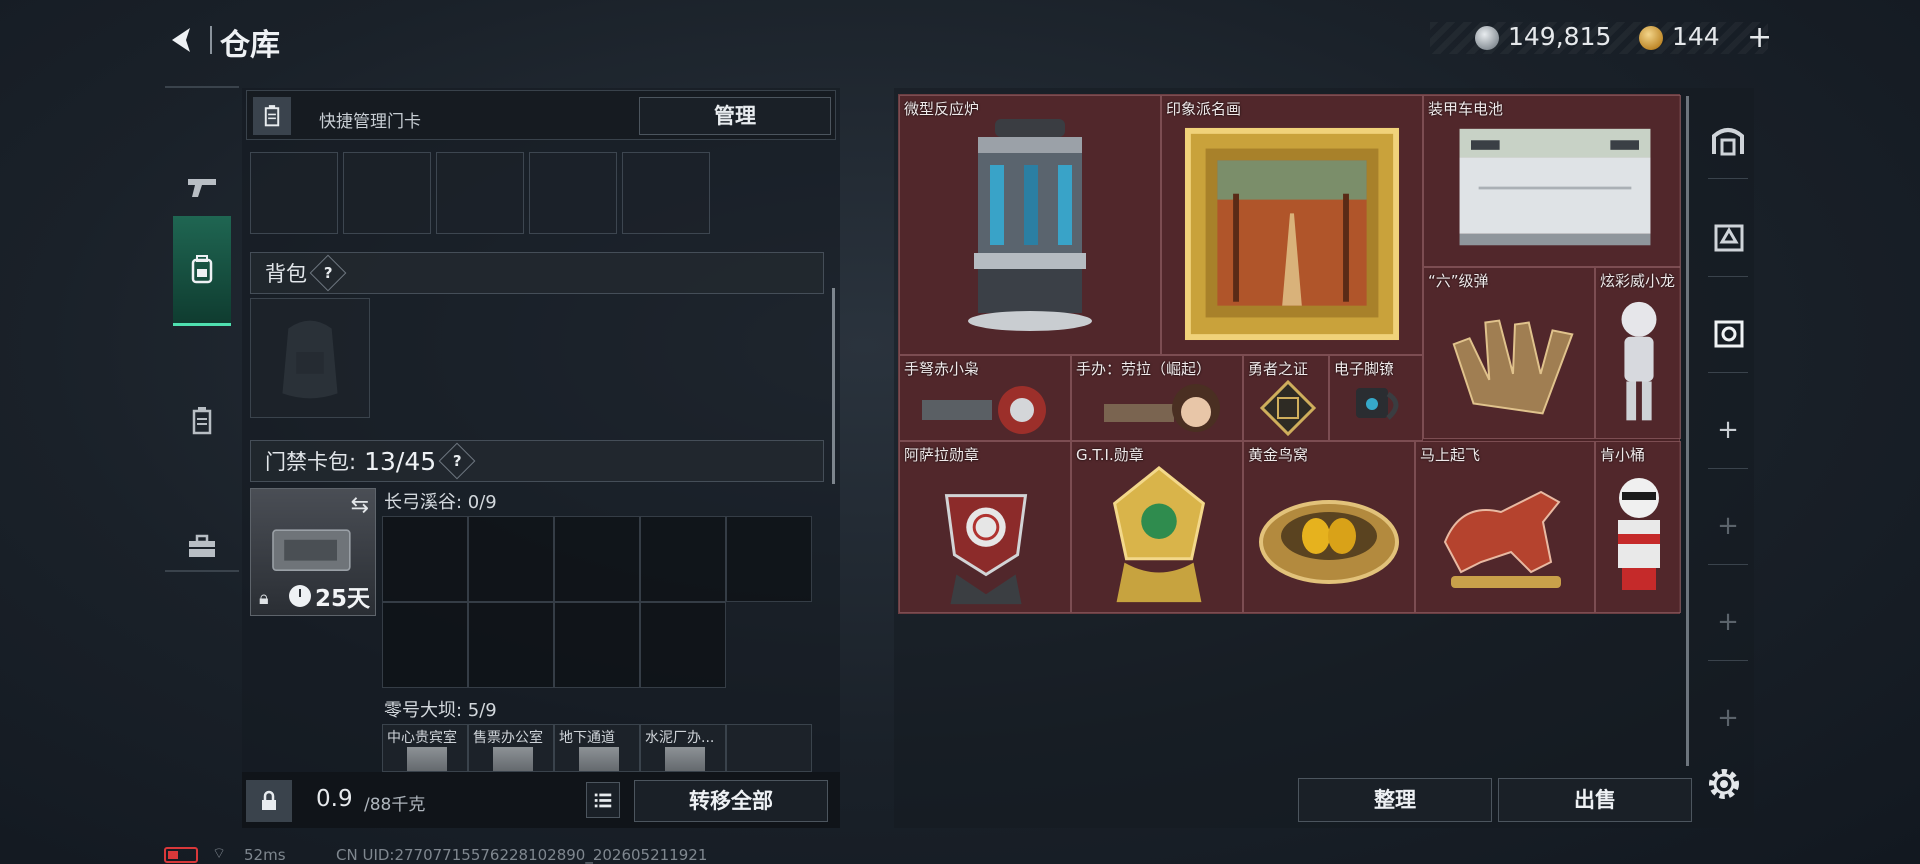 The width and height of the screenshot is (1920, 864). I want to click on collection-box-icon, so click(1729, 334).